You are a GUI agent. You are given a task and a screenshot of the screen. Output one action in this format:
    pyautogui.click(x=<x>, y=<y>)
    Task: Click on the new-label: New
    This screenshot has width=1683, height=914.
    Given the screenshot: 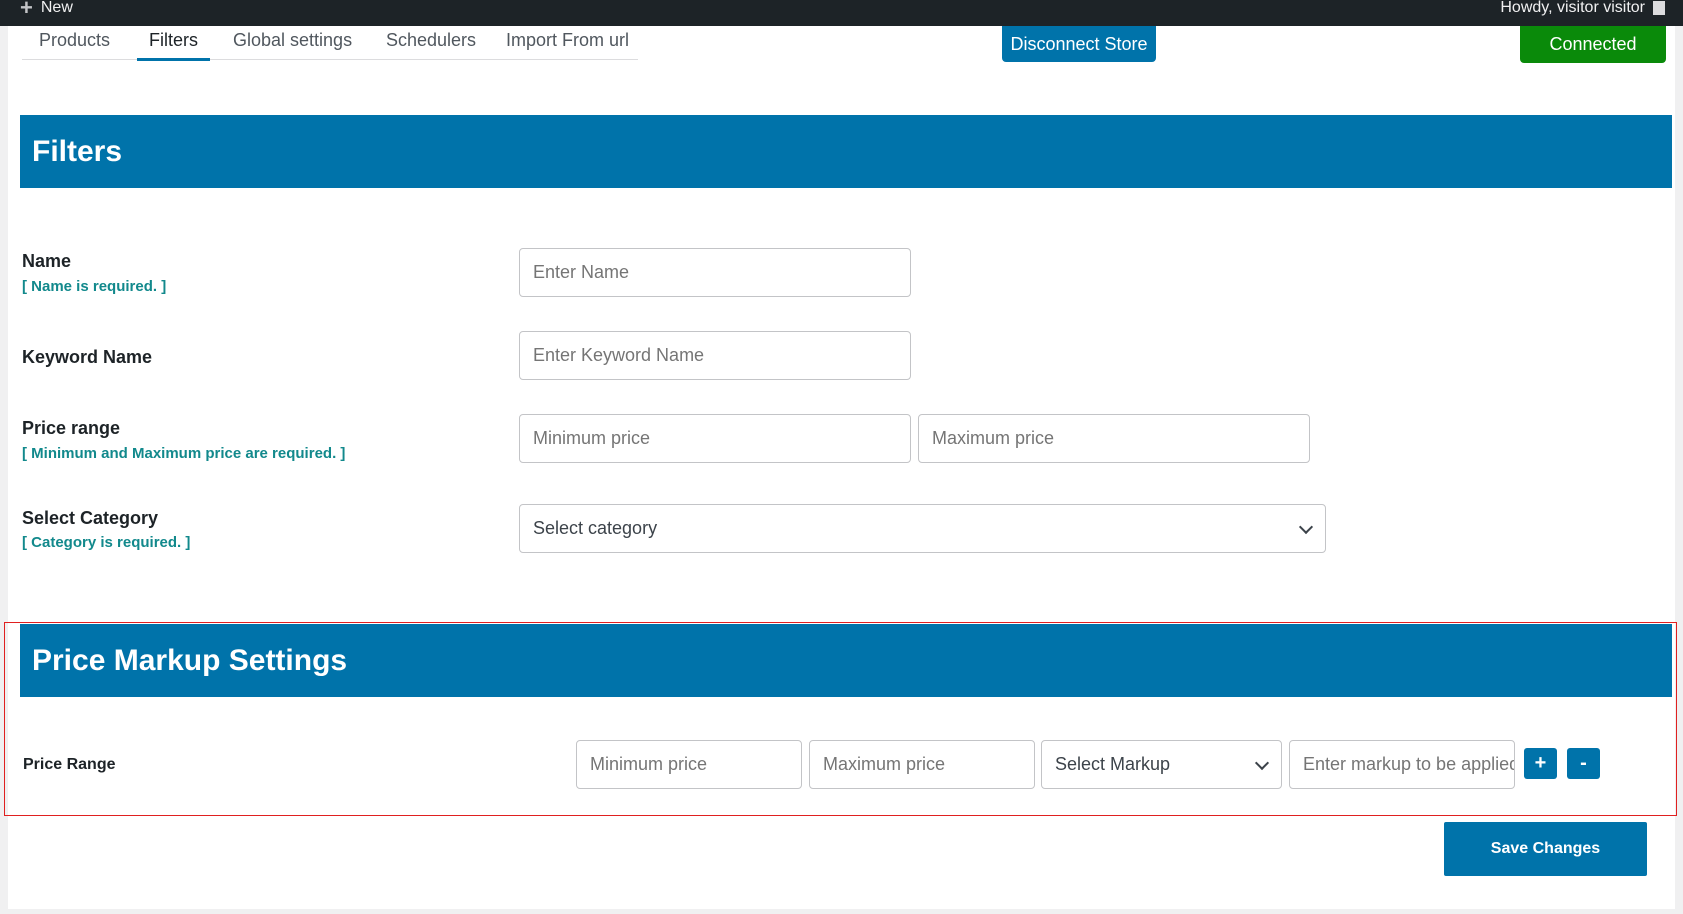 What is the action you would take?
    pyautogui.click(x=56, y=8)
    